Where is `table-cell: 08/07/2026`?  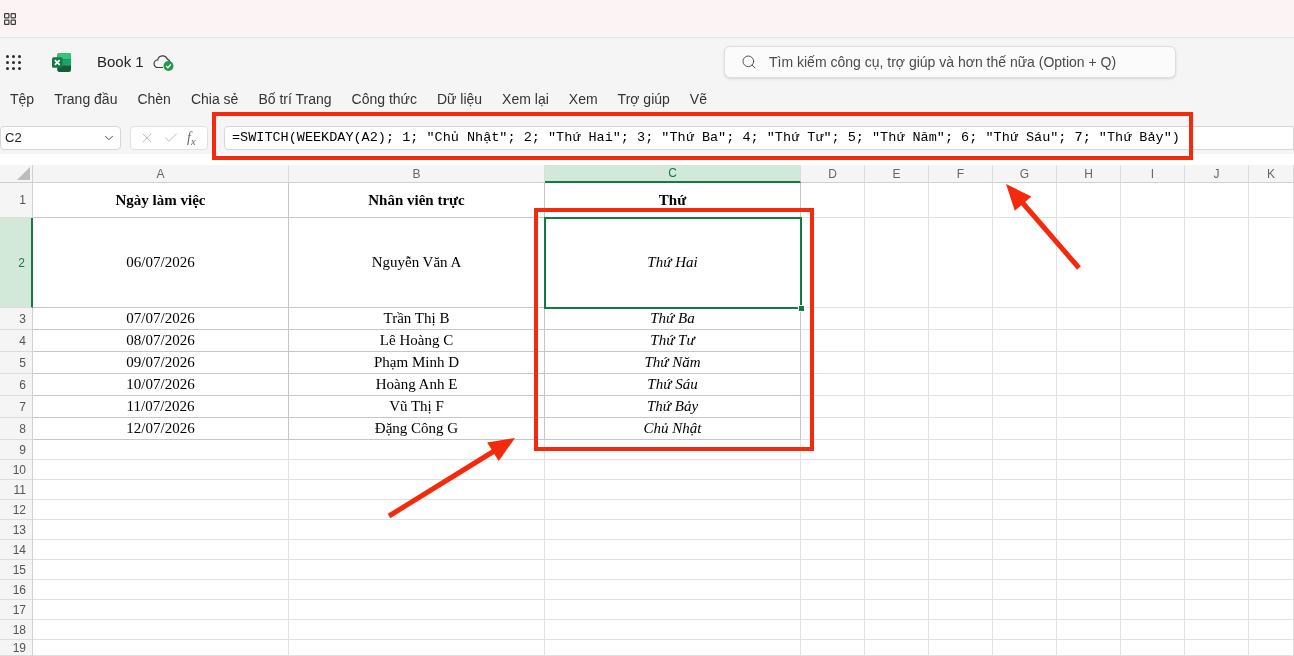 table-cell: 08/07/2026 is located at coordinates (161, 341).